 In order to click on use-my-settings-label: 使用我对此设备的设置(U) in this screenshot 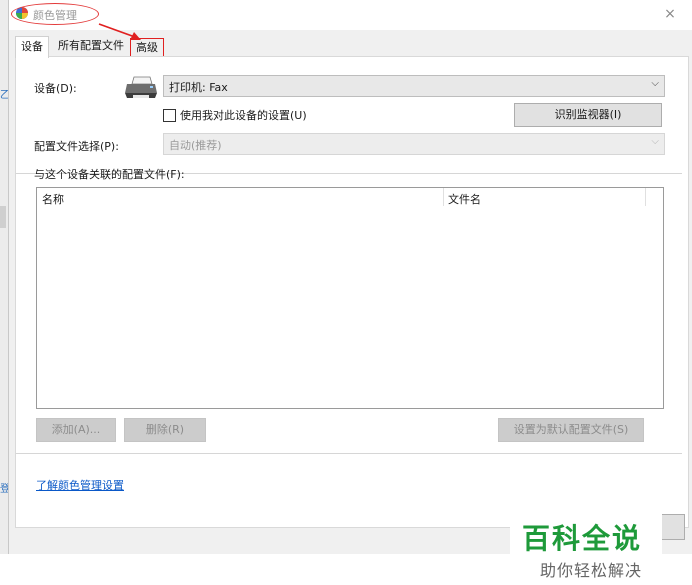, I will do `click(243, 115)`.